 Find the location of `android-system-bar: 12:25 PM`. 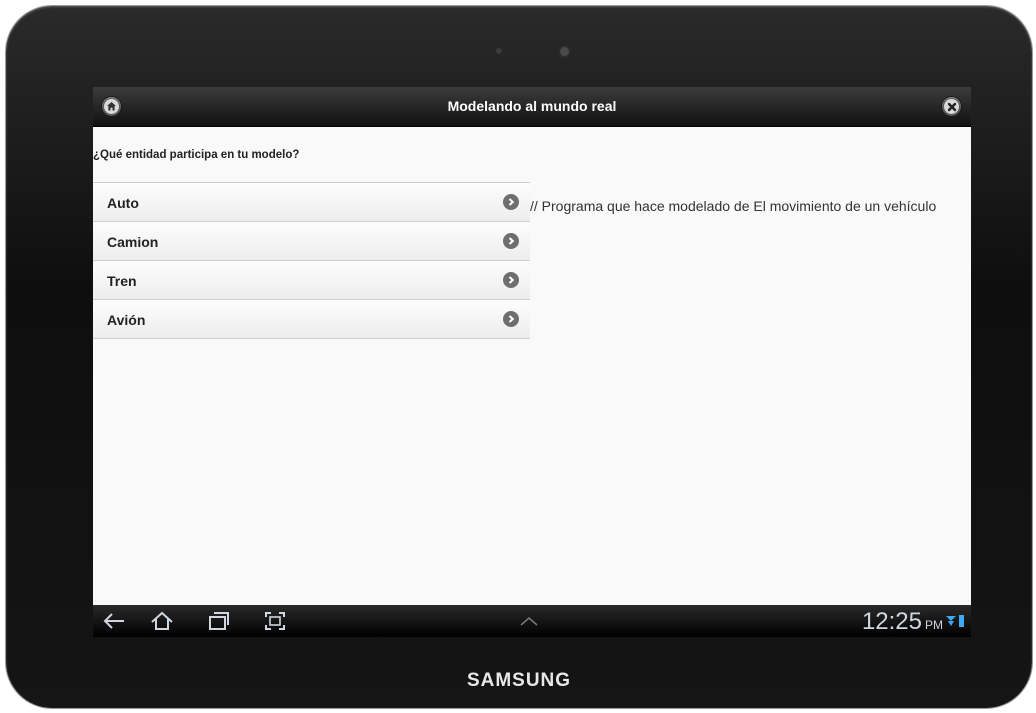

android-system-bar: 12:25 PM is located at coordinates (532, 621).